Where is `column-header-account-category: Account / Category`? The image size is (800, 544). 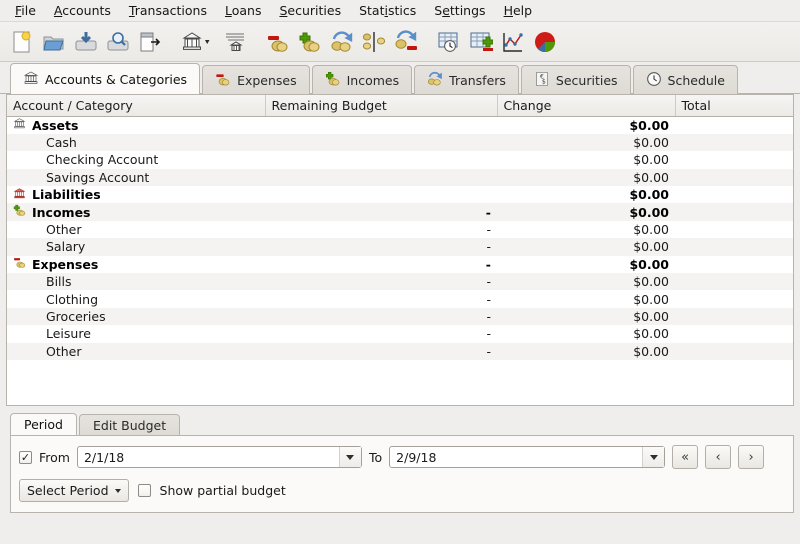 column-header-account-category: Account / Category is located at coordinates (136, 106).